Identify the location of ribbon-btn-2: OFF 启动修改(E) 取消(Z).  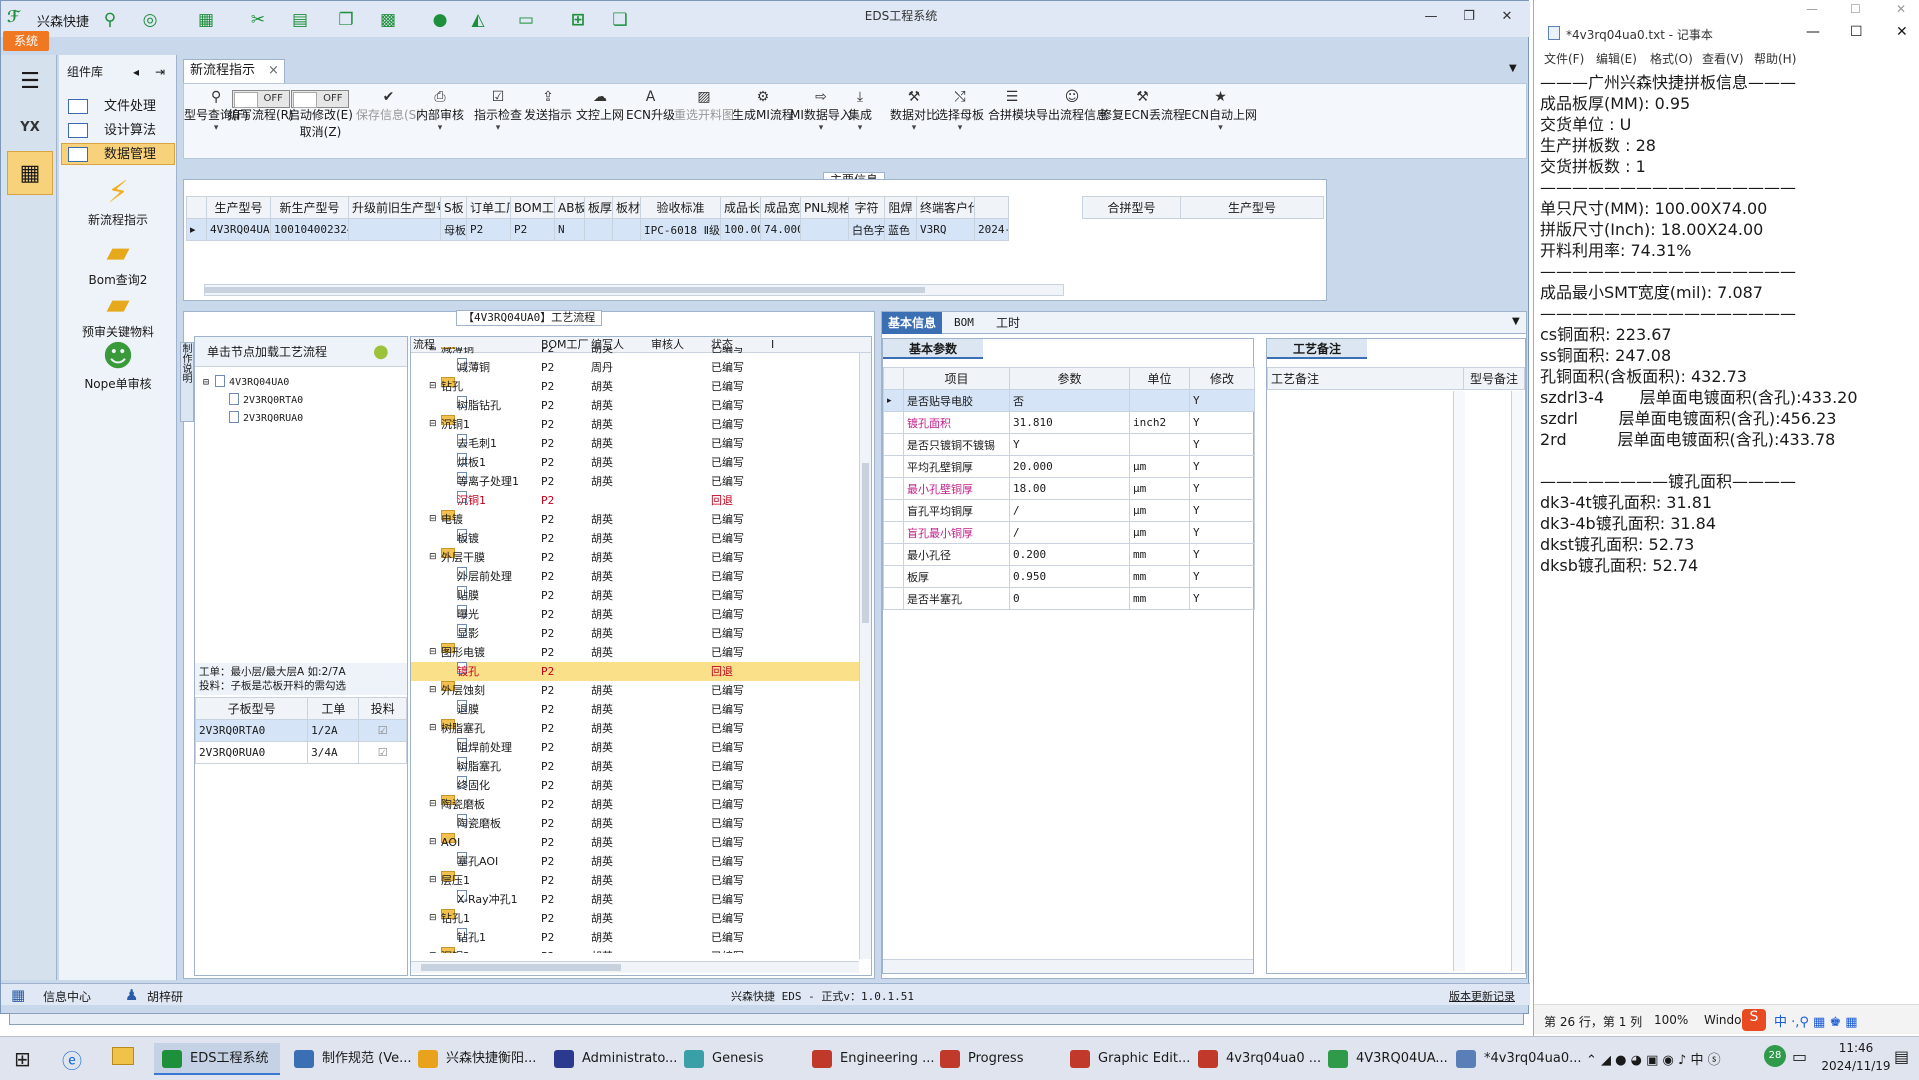
(320, 122).